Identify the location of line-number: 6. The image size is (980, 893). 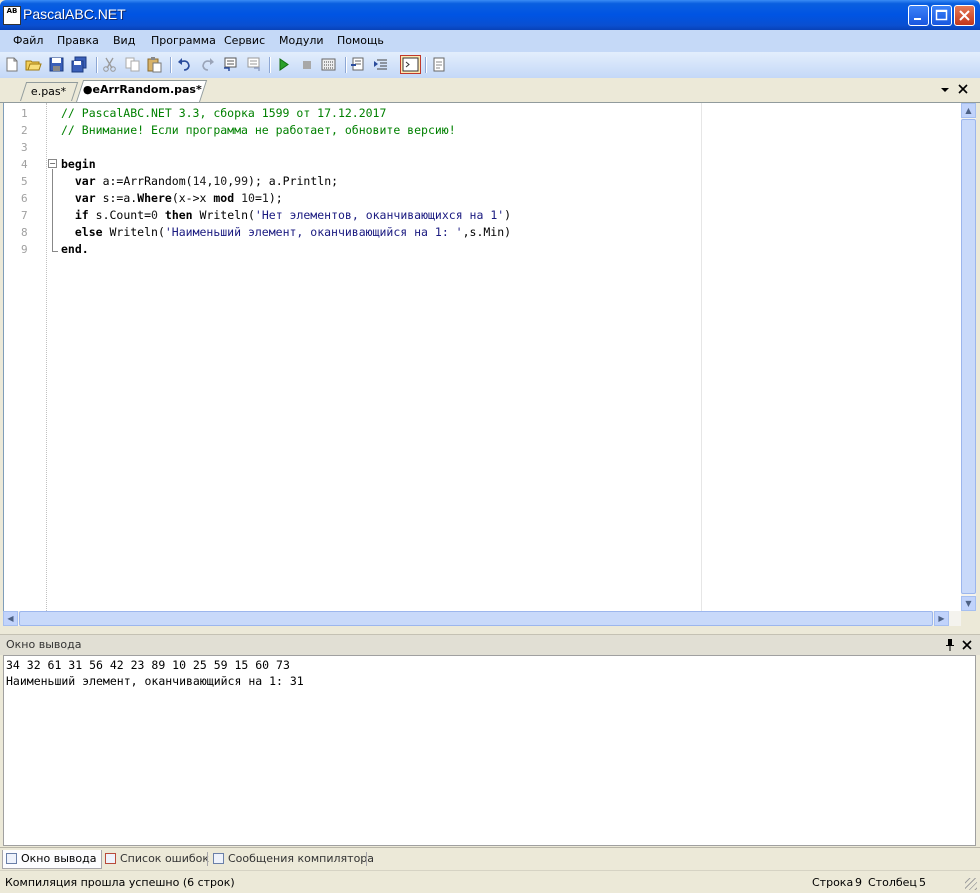
(24, 198).